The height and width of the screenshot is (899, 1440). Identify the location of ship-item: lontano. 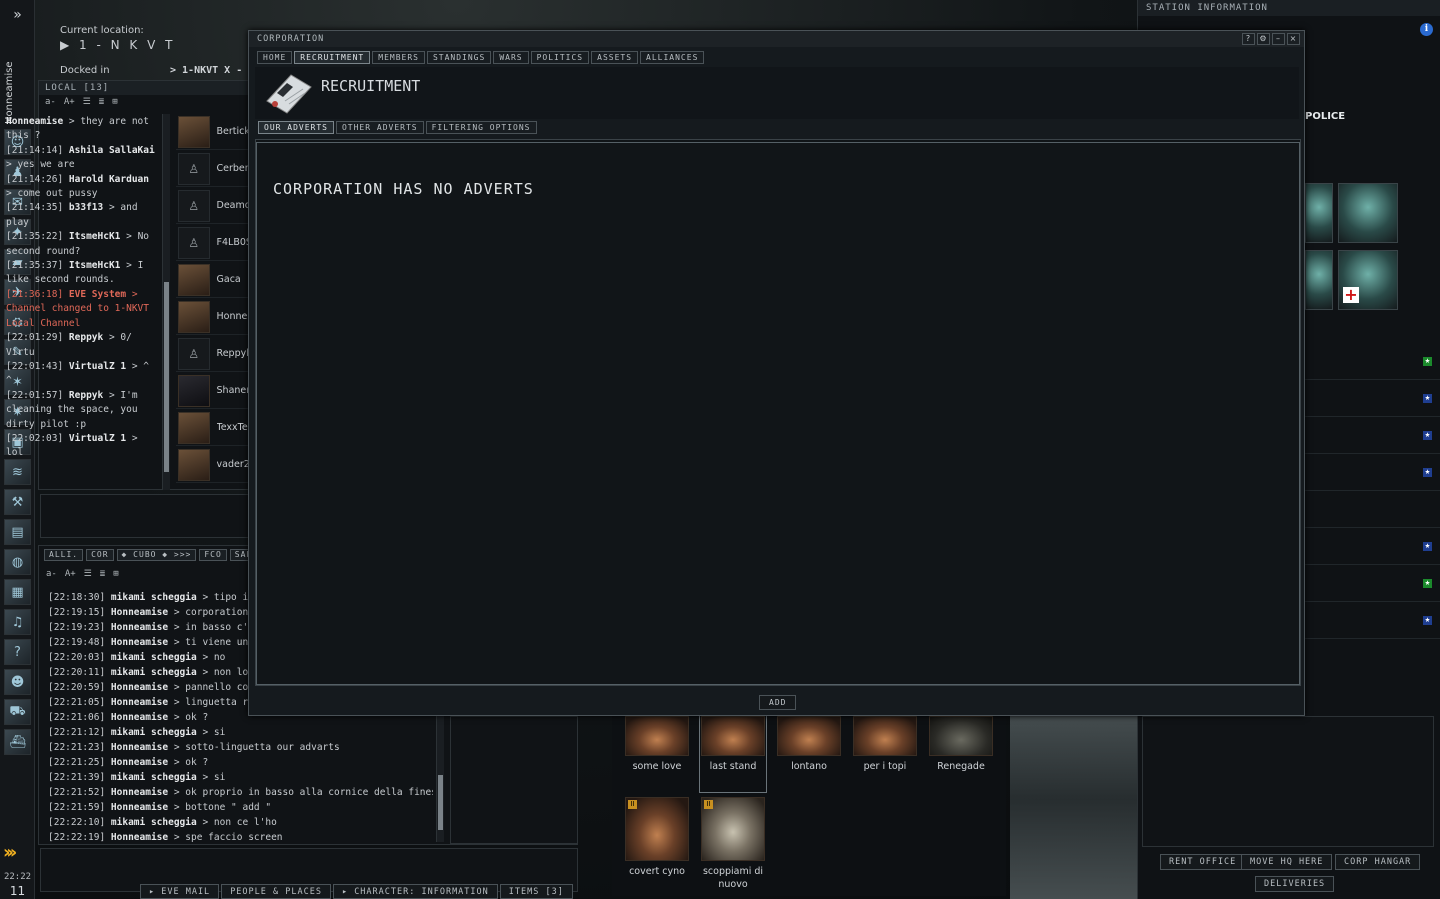
(809, 744).